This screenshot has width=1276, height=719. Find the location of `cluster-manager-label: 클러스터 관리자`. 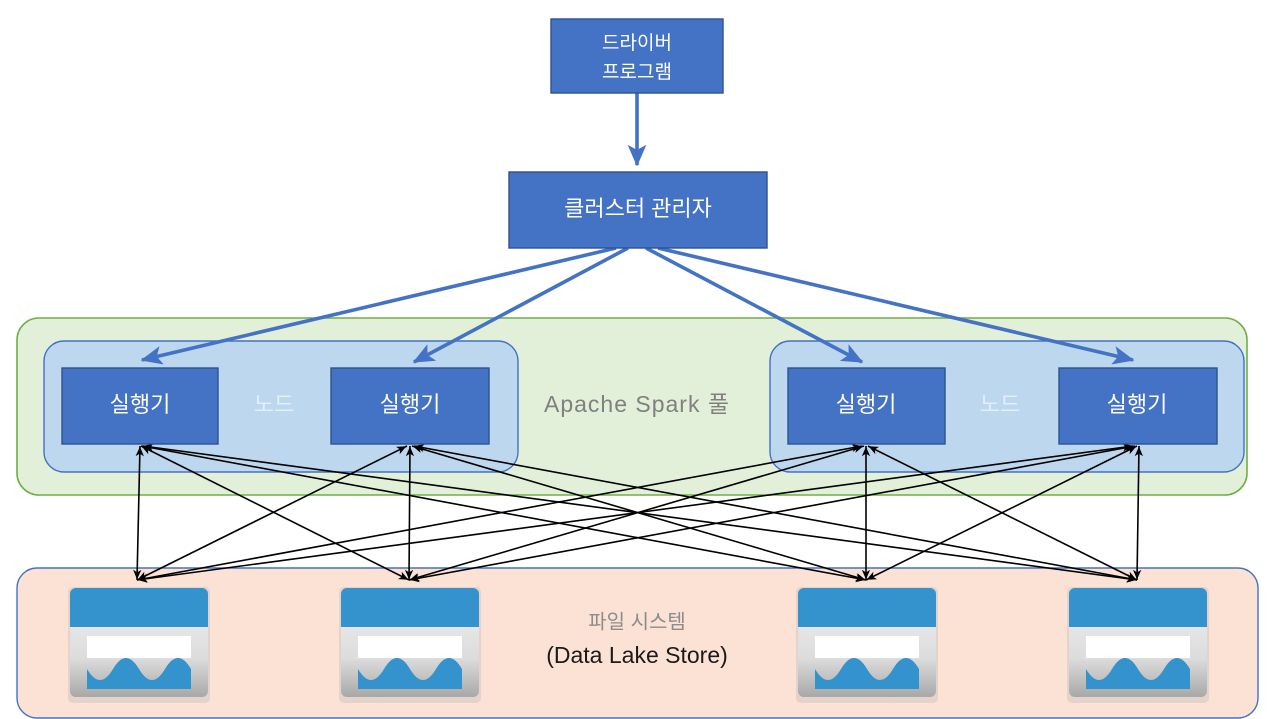

cluster-manager-label: 클러스터 관리자 is located at coordinates (638, 208).